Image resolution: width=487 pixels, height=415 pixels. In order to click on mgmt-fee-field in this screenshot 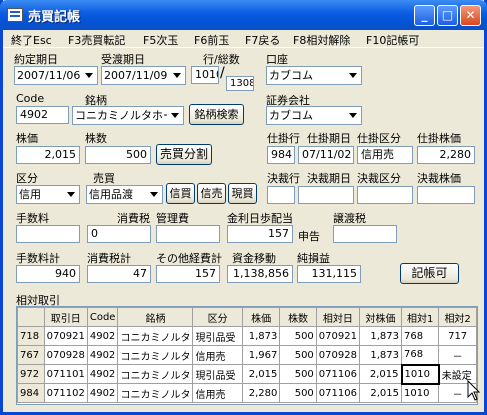, I will do `click(188, 234)`.